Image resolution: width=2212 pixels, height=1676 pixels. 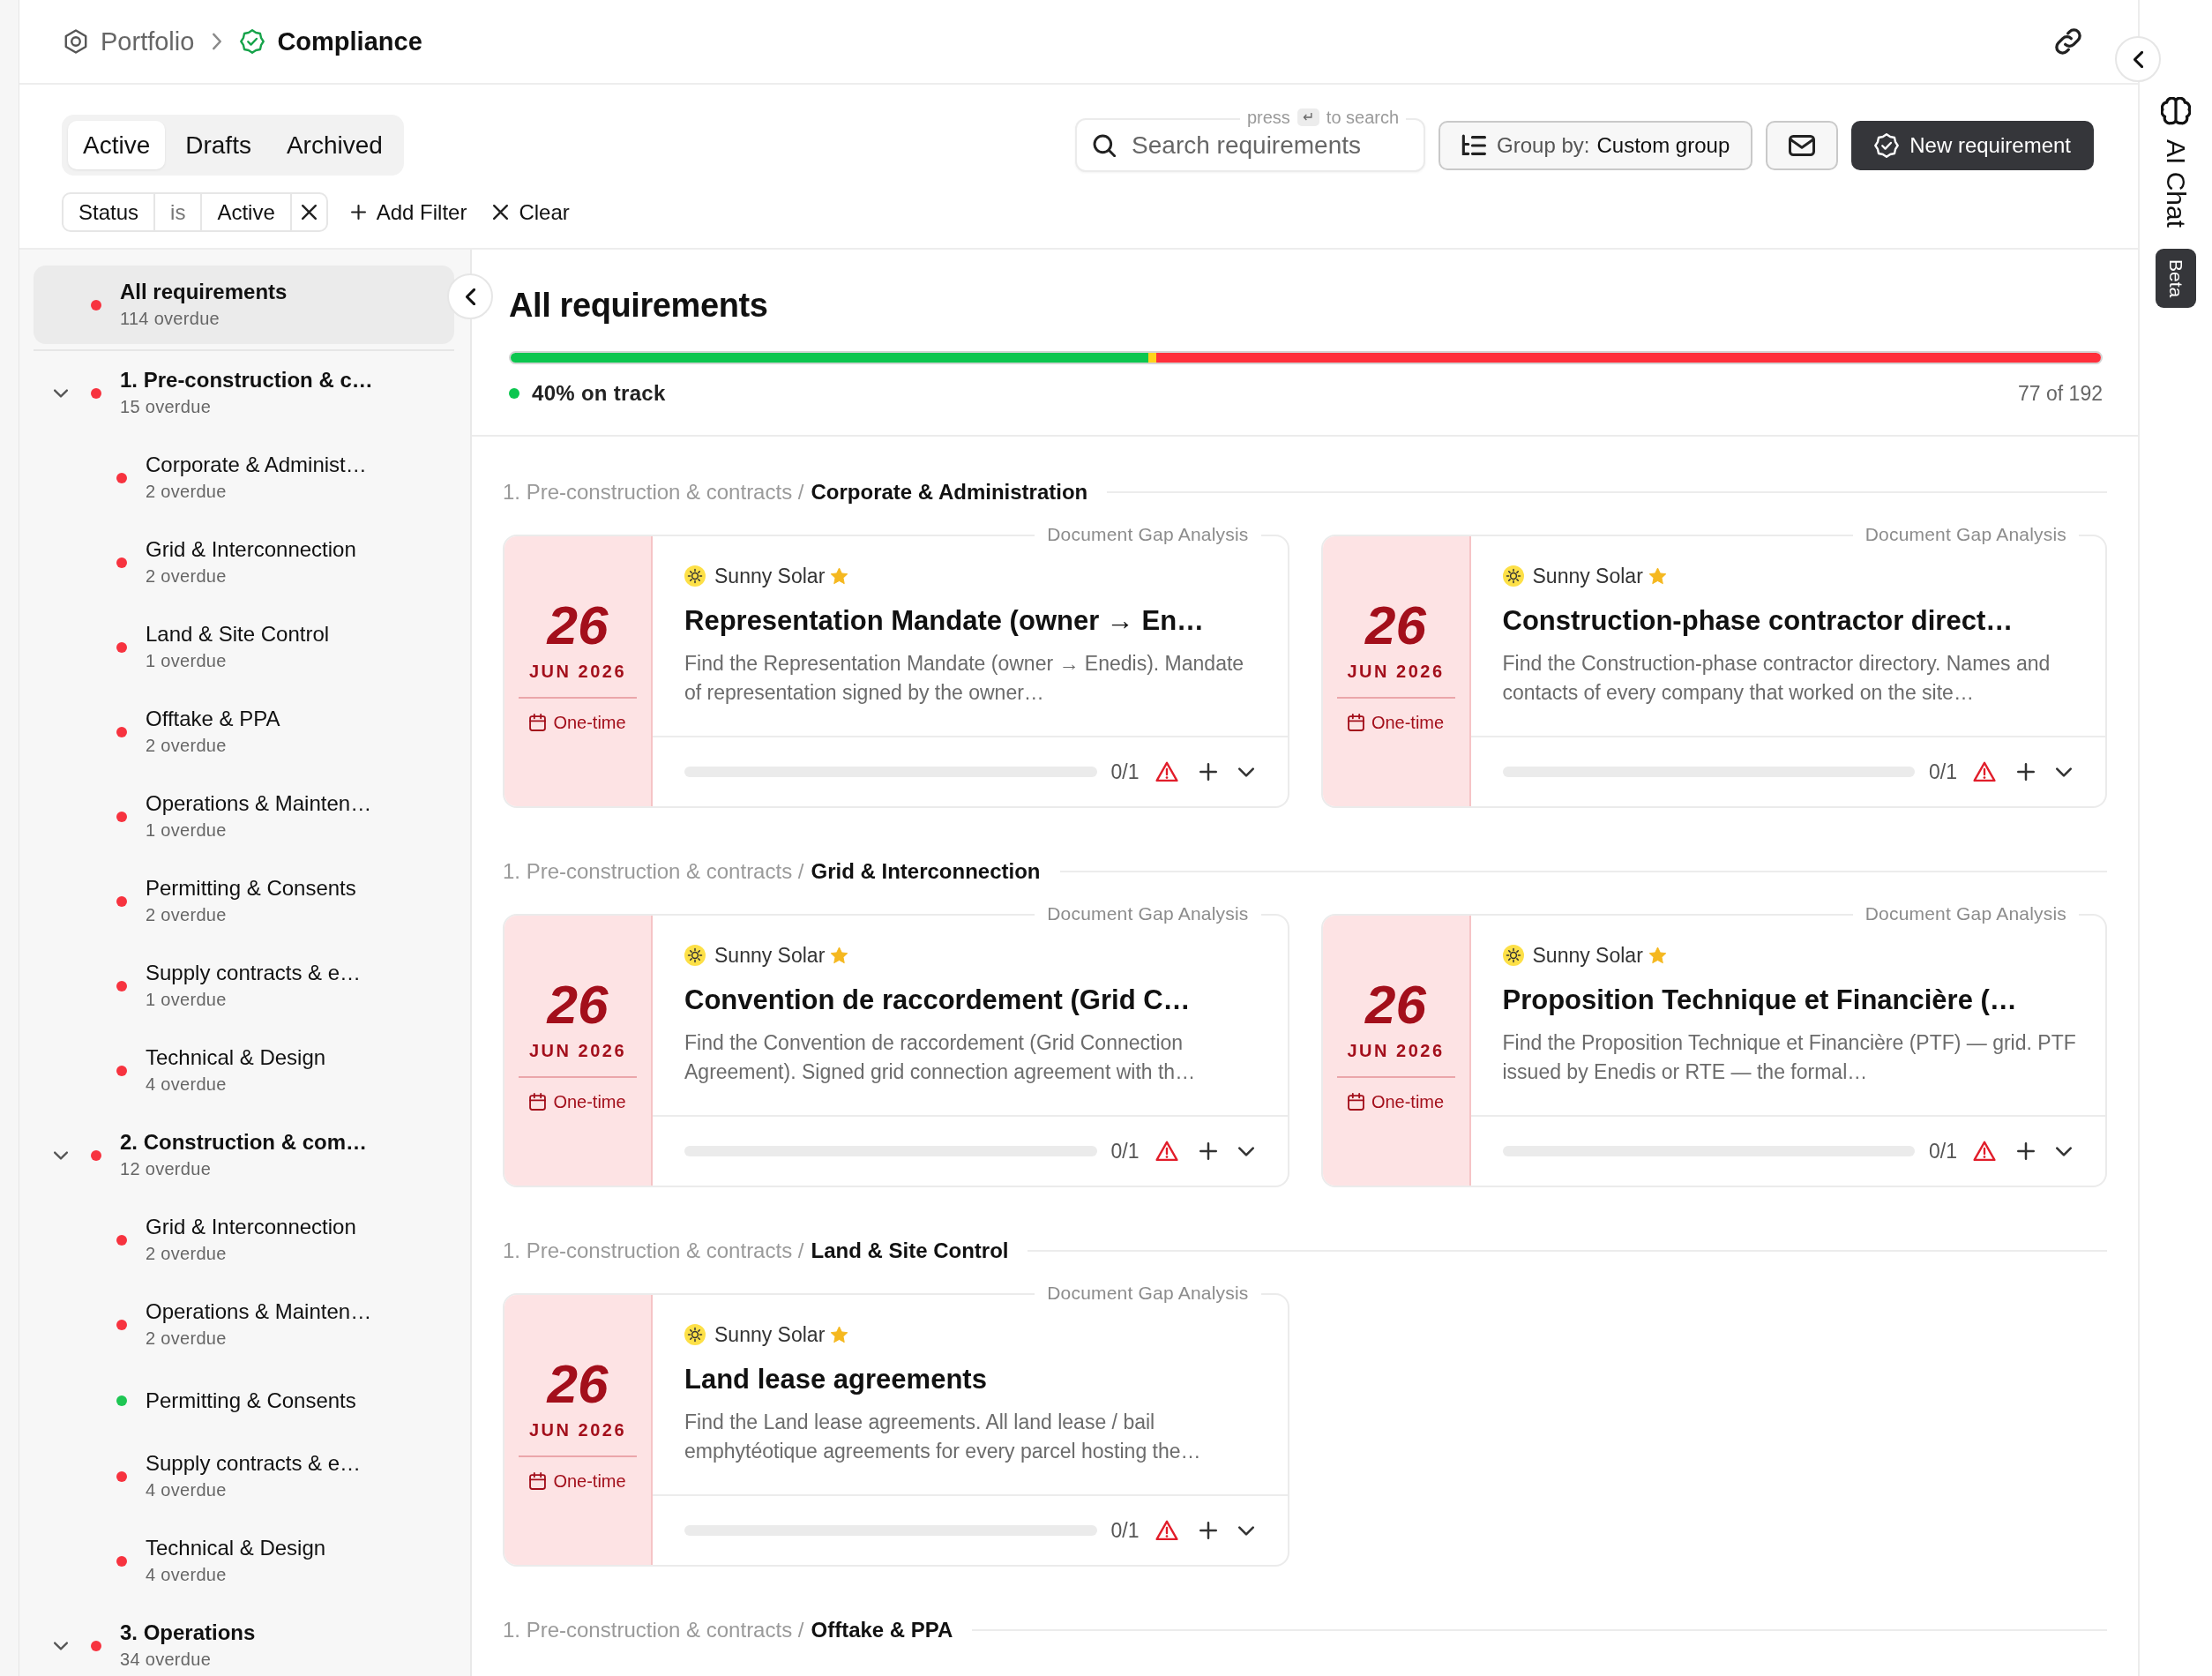 What do you see at coordinates (2176, 111) in the screenshot?
I see `brain-icon` at bounding box center [2176, 111].